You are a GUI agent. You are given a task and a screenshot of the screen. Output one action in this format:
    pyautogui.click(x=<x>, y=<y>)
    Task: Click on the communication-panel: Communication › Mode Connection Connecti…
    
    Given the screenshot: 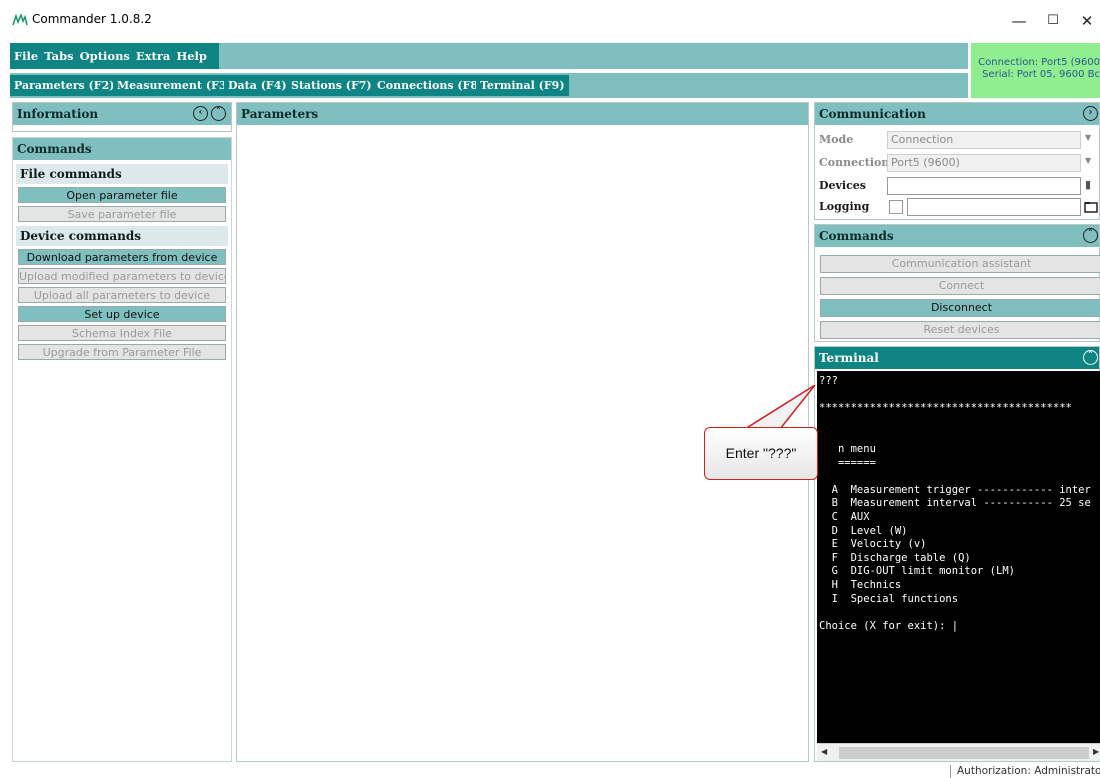 What is the action you would take?
    pyautogui.click(x=957, y=161)
    